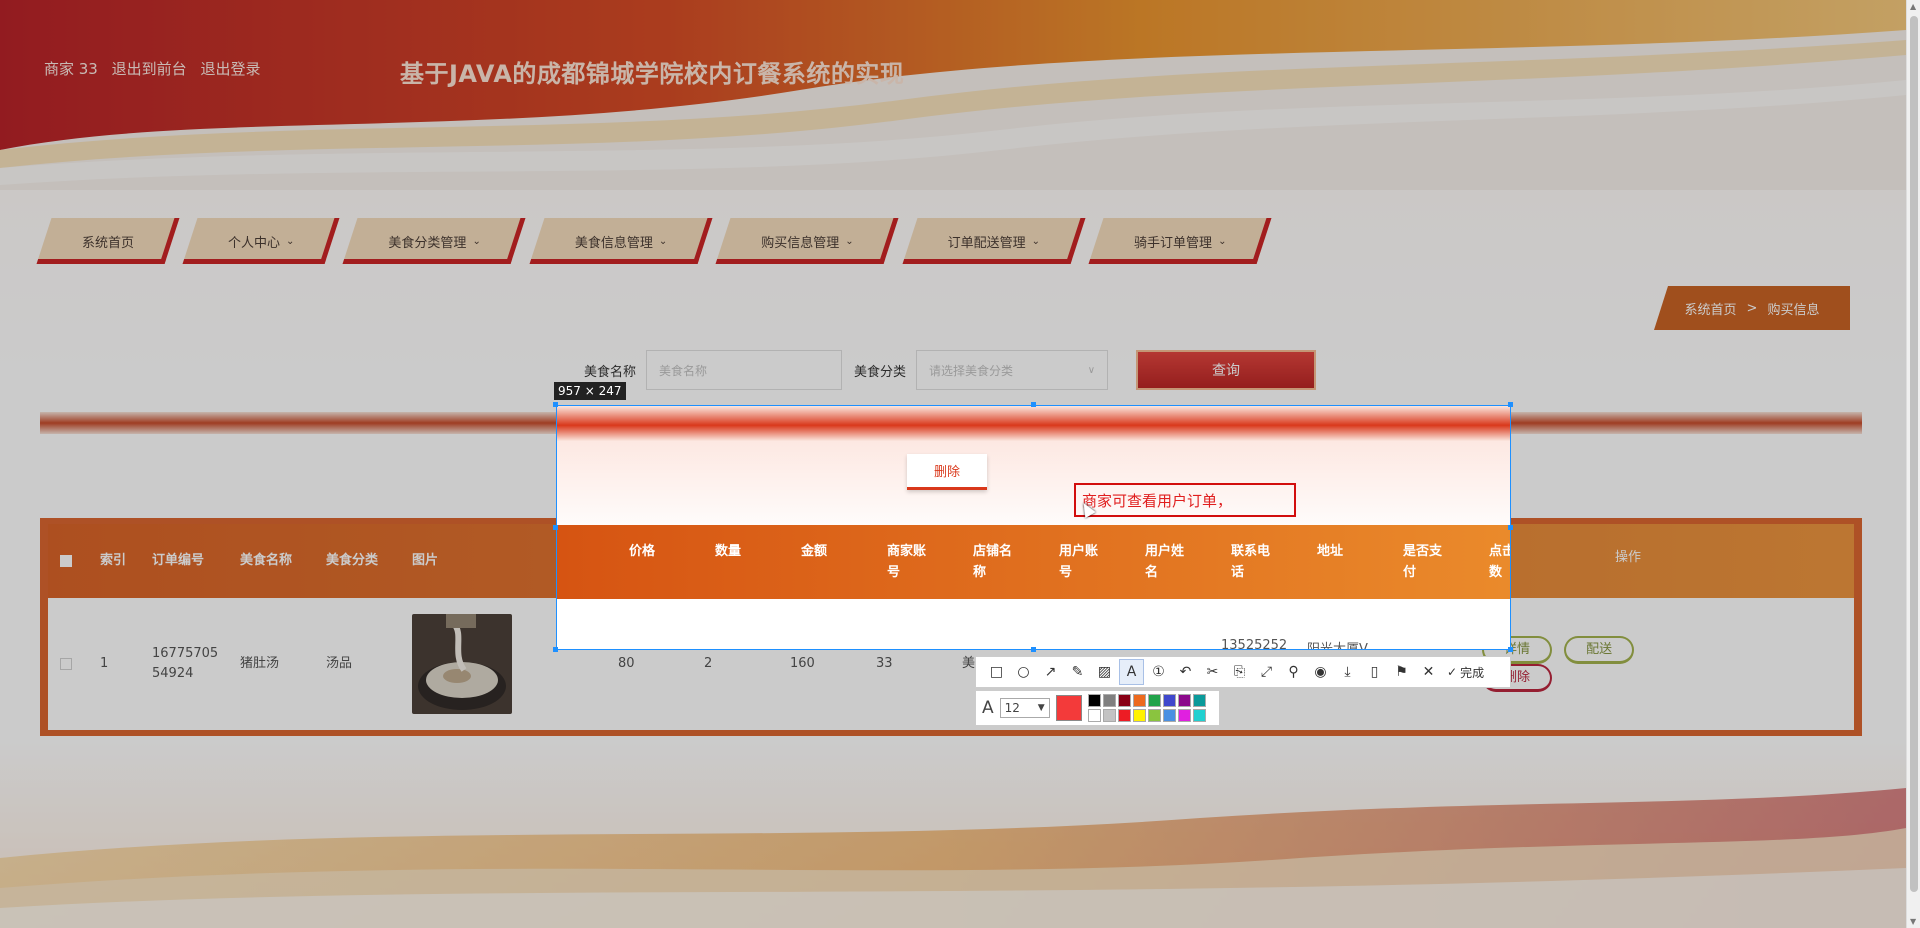 Image resolution: width=1920 pixels, height=928 pixels. I want to click on row-checkbox, so click(70, 664).